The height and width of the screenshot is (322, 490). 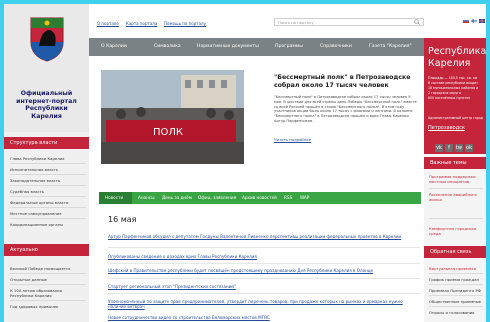 What do you see at coordinates (217, 198) in the screenshot?
I see `tab-official: Офиц. заявления` at bounding box center [217, 198].